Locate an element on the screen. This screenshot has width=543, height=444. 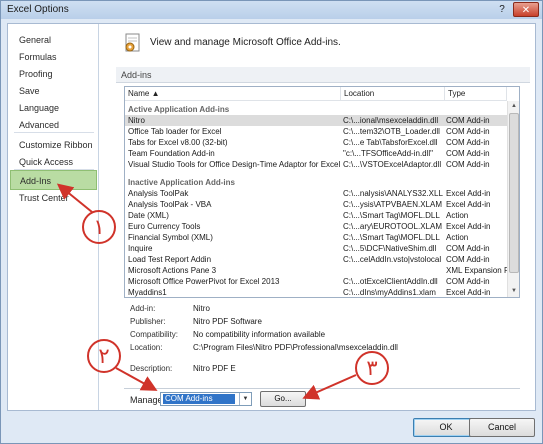
cell-location: C:\...e Tab\TabsforExcel.dll is located at coordinates (390, 142).